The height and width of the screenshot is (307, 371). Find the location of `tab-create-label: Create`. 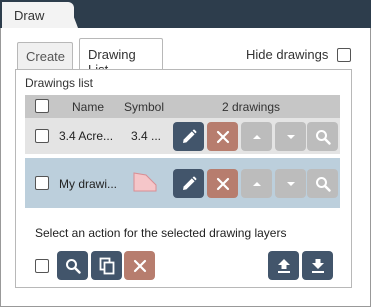

tab-create-label: Create is located at coordinates (46, 56).